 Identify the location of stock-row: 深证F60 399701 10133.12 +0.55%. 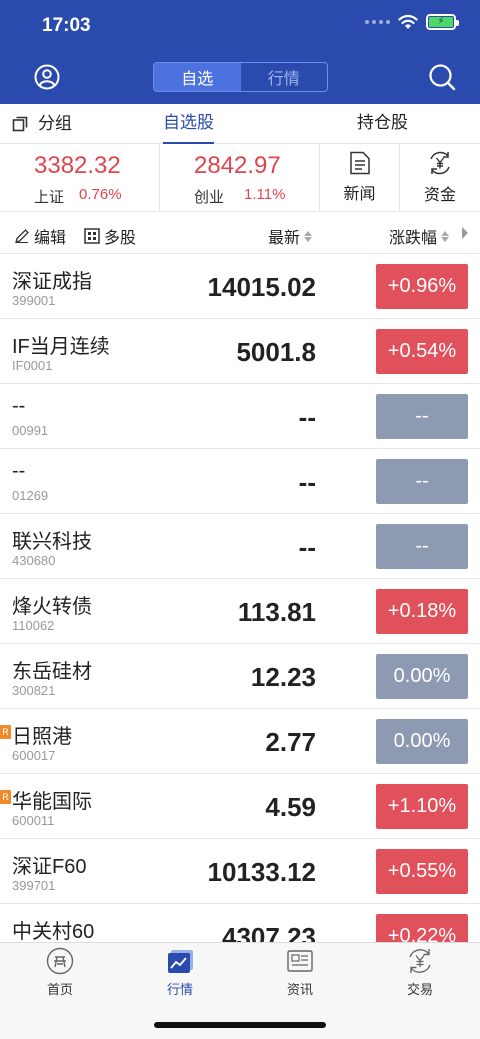
(240, 871).